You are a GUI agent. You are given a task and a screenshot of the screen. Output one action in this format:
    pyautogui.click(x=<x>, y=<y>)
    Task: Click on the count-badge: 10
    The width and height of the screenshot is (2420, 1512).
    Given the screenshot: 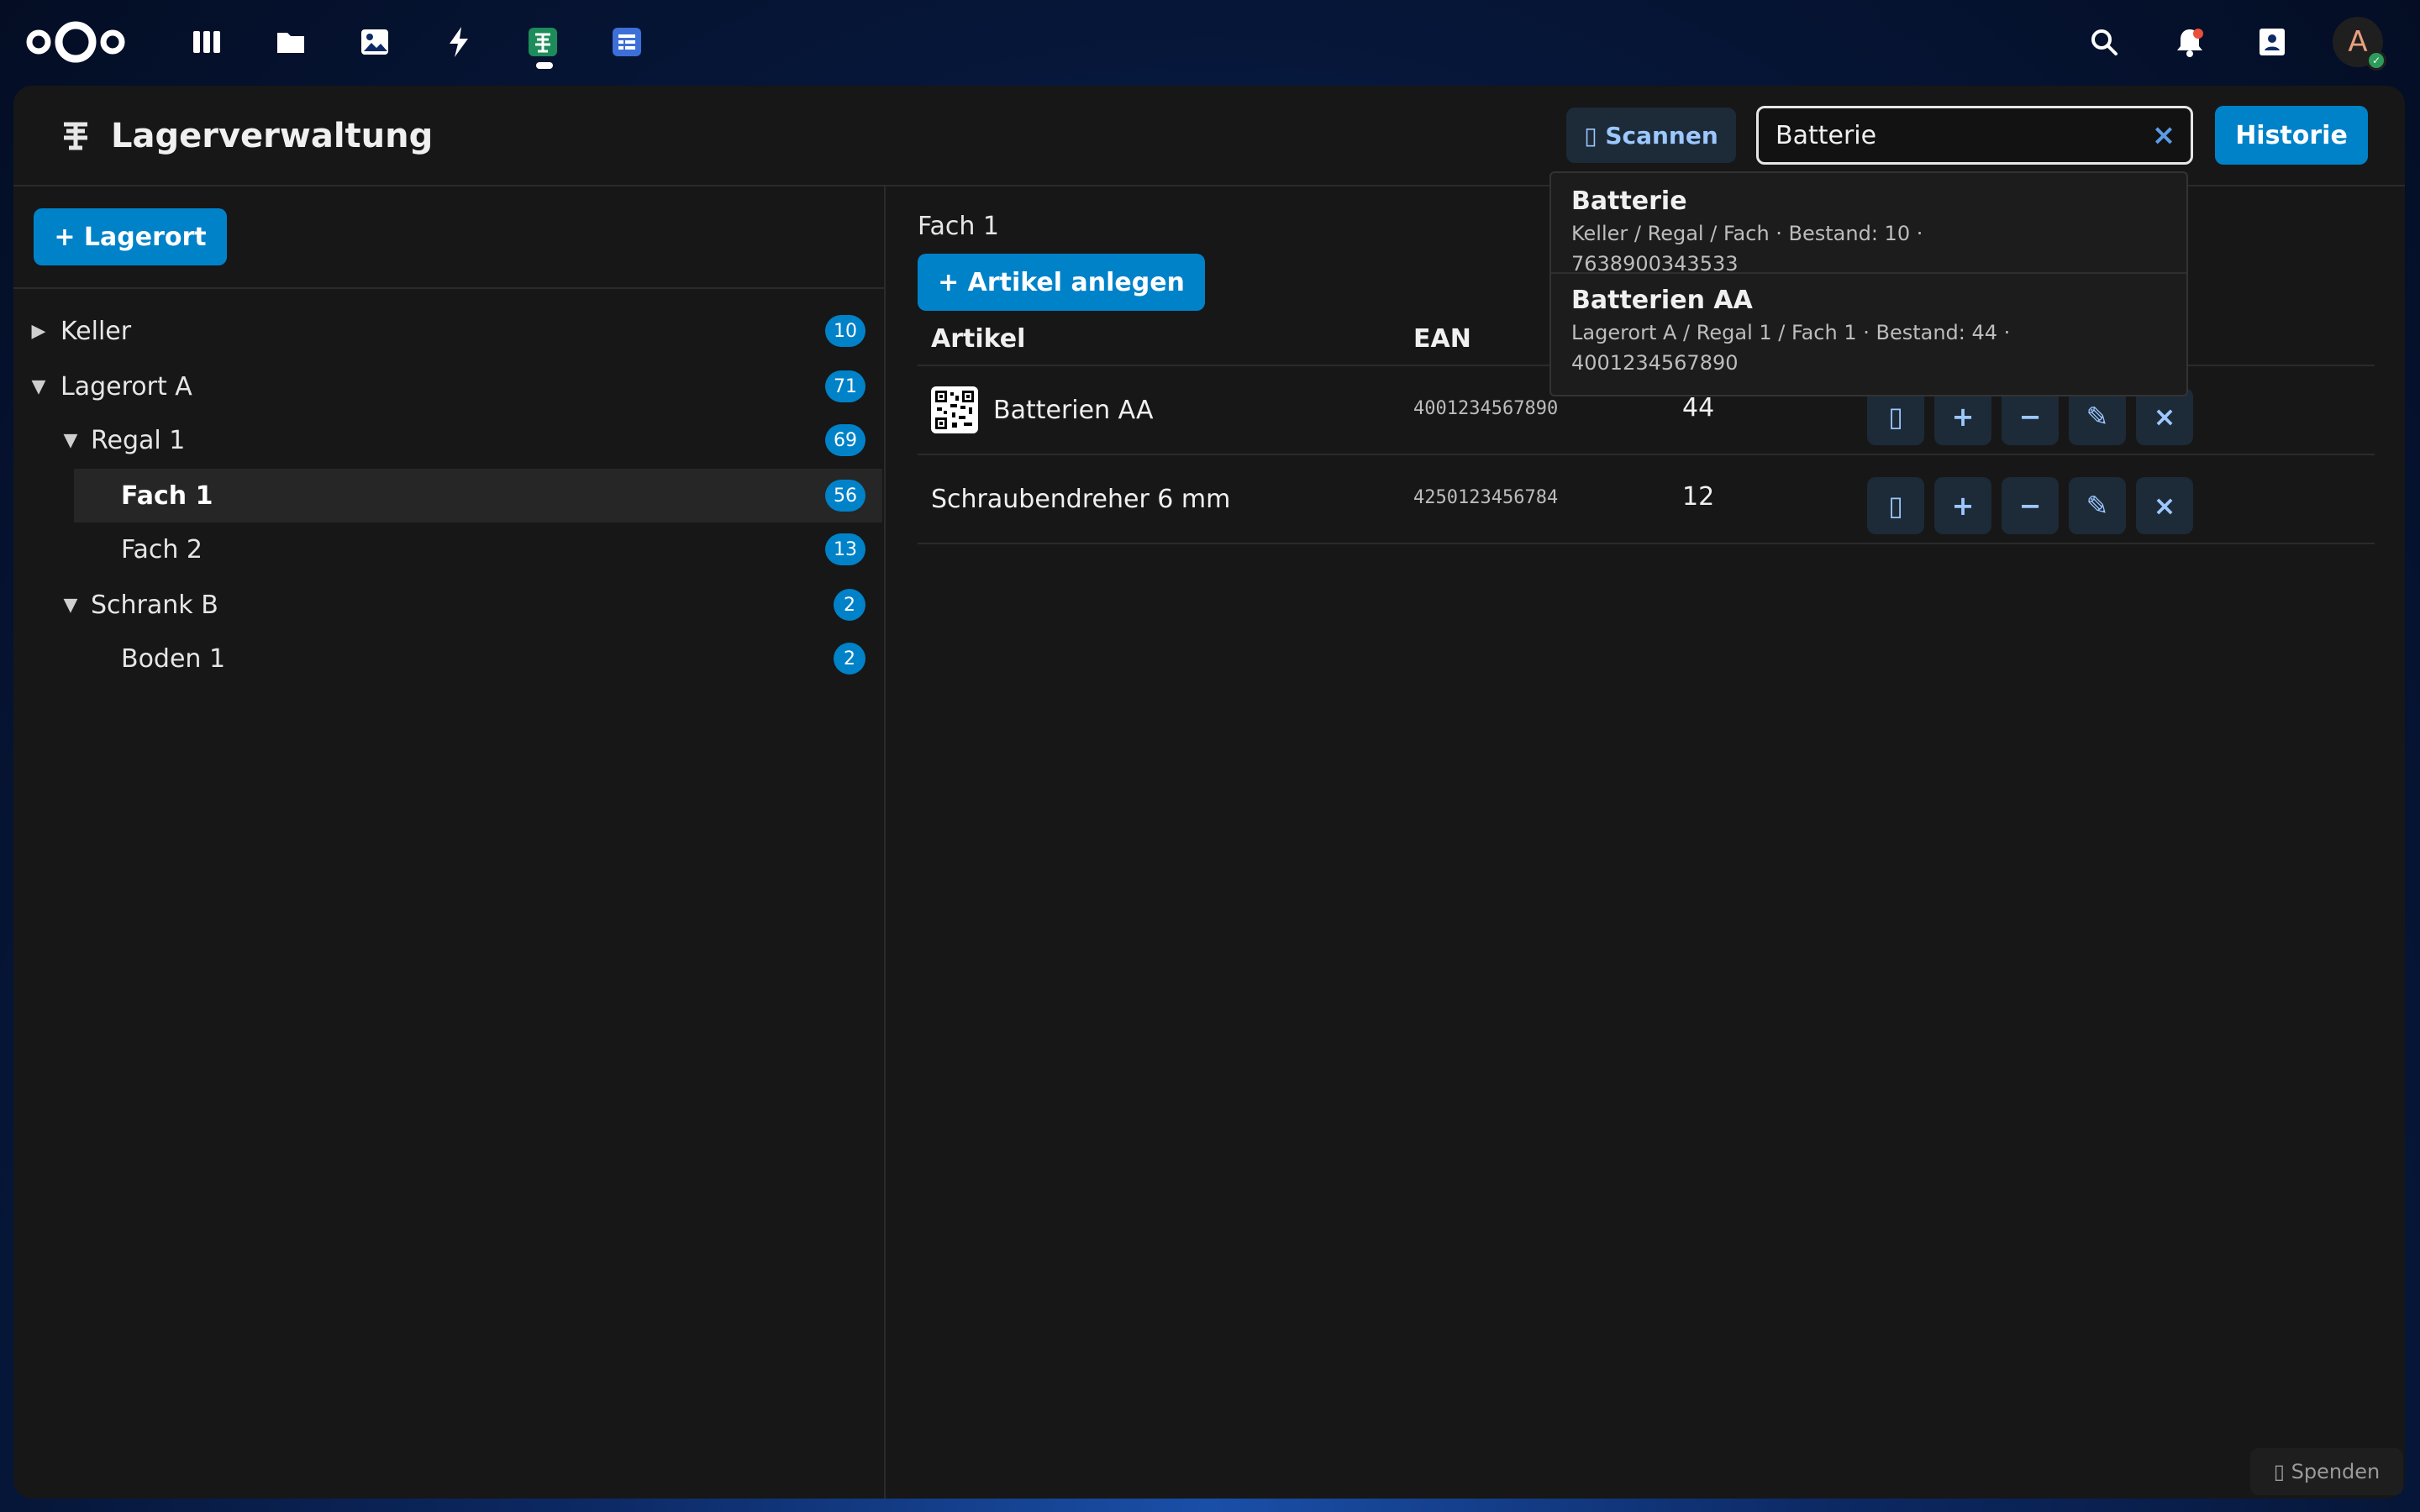 What is the action you would take?
    pyautogui.click(x=845, y=331)
    